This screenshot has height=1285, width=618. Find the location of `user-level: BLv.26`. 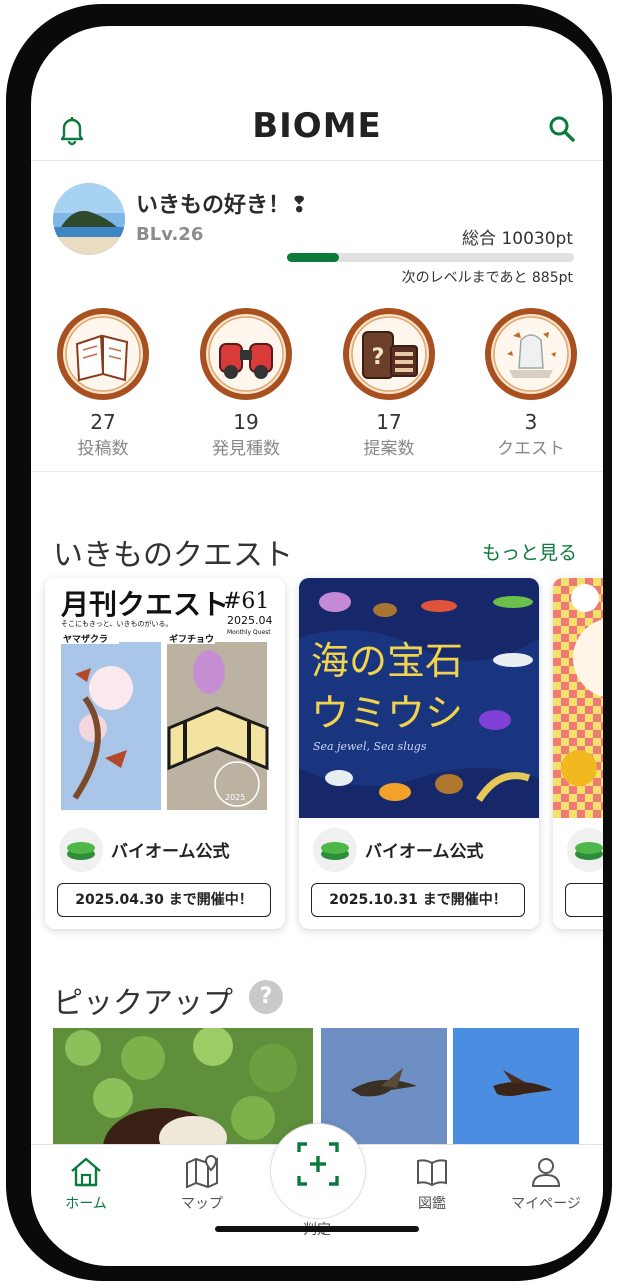

user-level: BLv.26 is located at coordinates (170, 234).